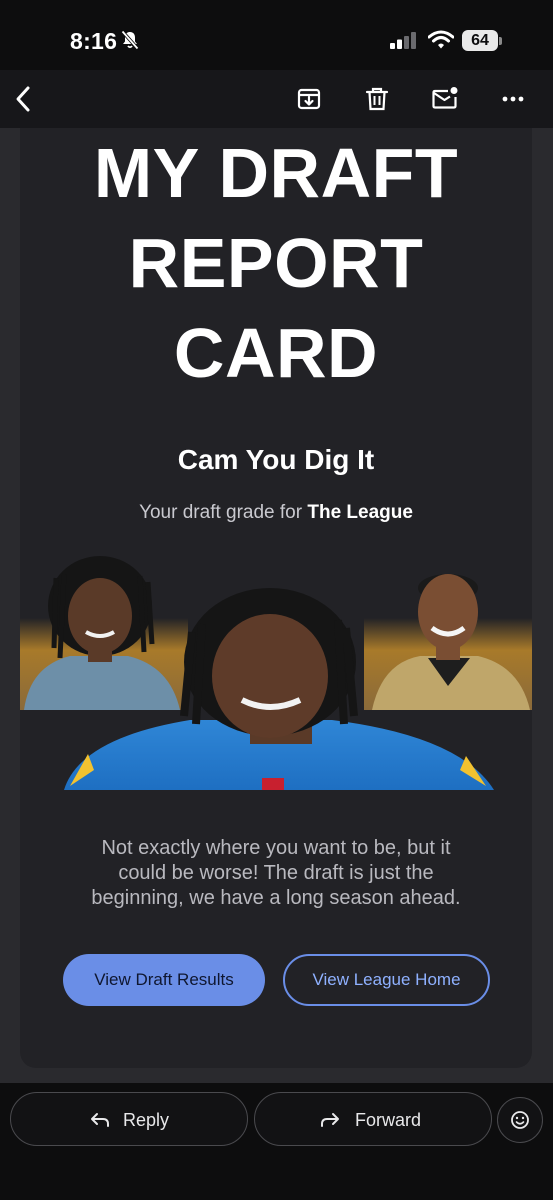  Describe the element at coordinates (480, 40) in the screenshot. I see `battery-icon: 64` at that location.